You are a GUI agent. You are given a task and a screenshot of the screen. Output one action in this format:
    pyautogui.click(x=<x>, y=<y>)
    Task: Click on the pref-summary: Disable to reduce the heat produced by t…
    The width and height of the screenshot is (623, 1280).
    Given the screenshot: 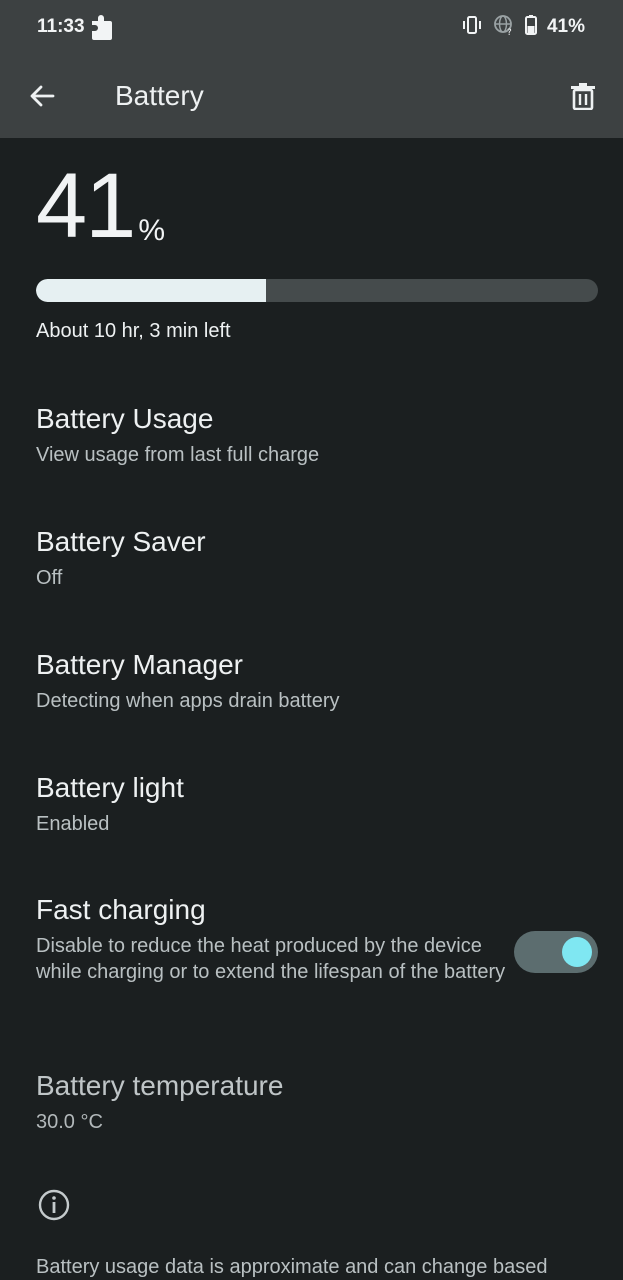 What is the action you would take?
    pyautogui.click(x=271, y=958)
    